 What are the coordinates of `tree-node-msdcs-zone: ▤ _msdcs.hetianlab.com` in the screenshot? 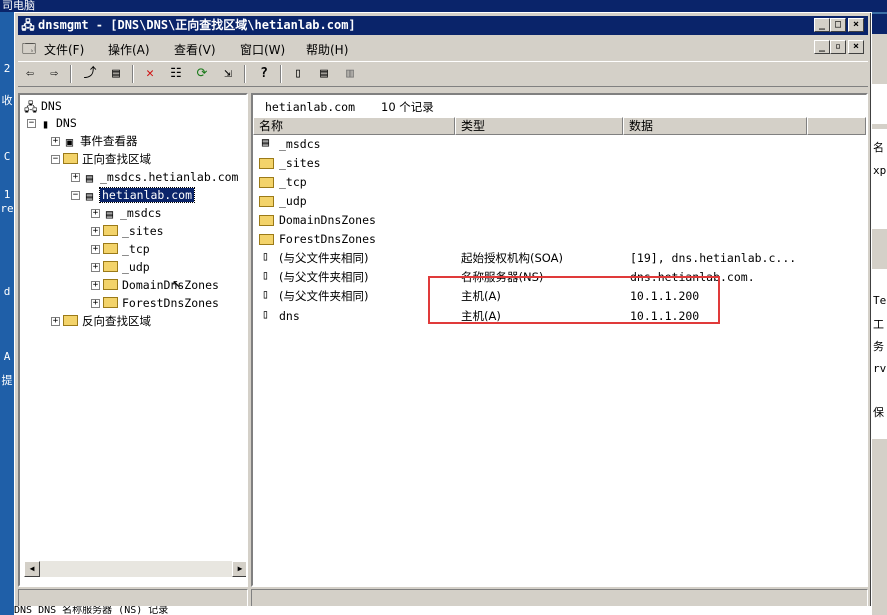 It's located at (161, 177).